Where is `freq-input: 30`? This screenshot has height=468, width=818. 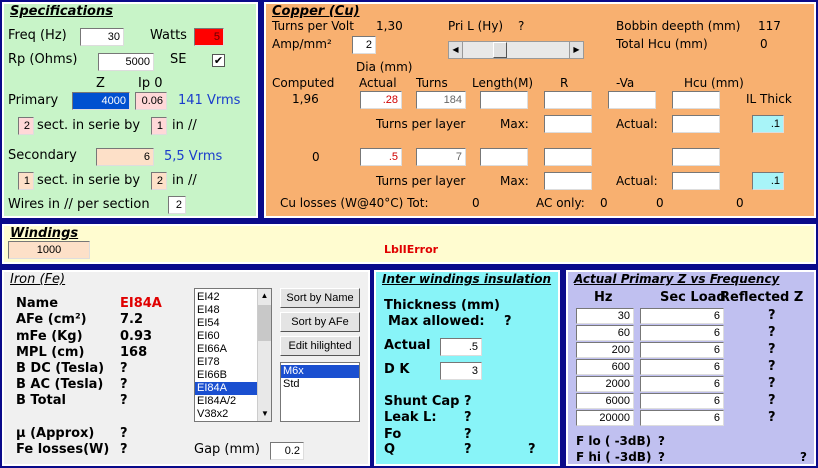 freq-input: 30 is located at coordinates (102, 37).